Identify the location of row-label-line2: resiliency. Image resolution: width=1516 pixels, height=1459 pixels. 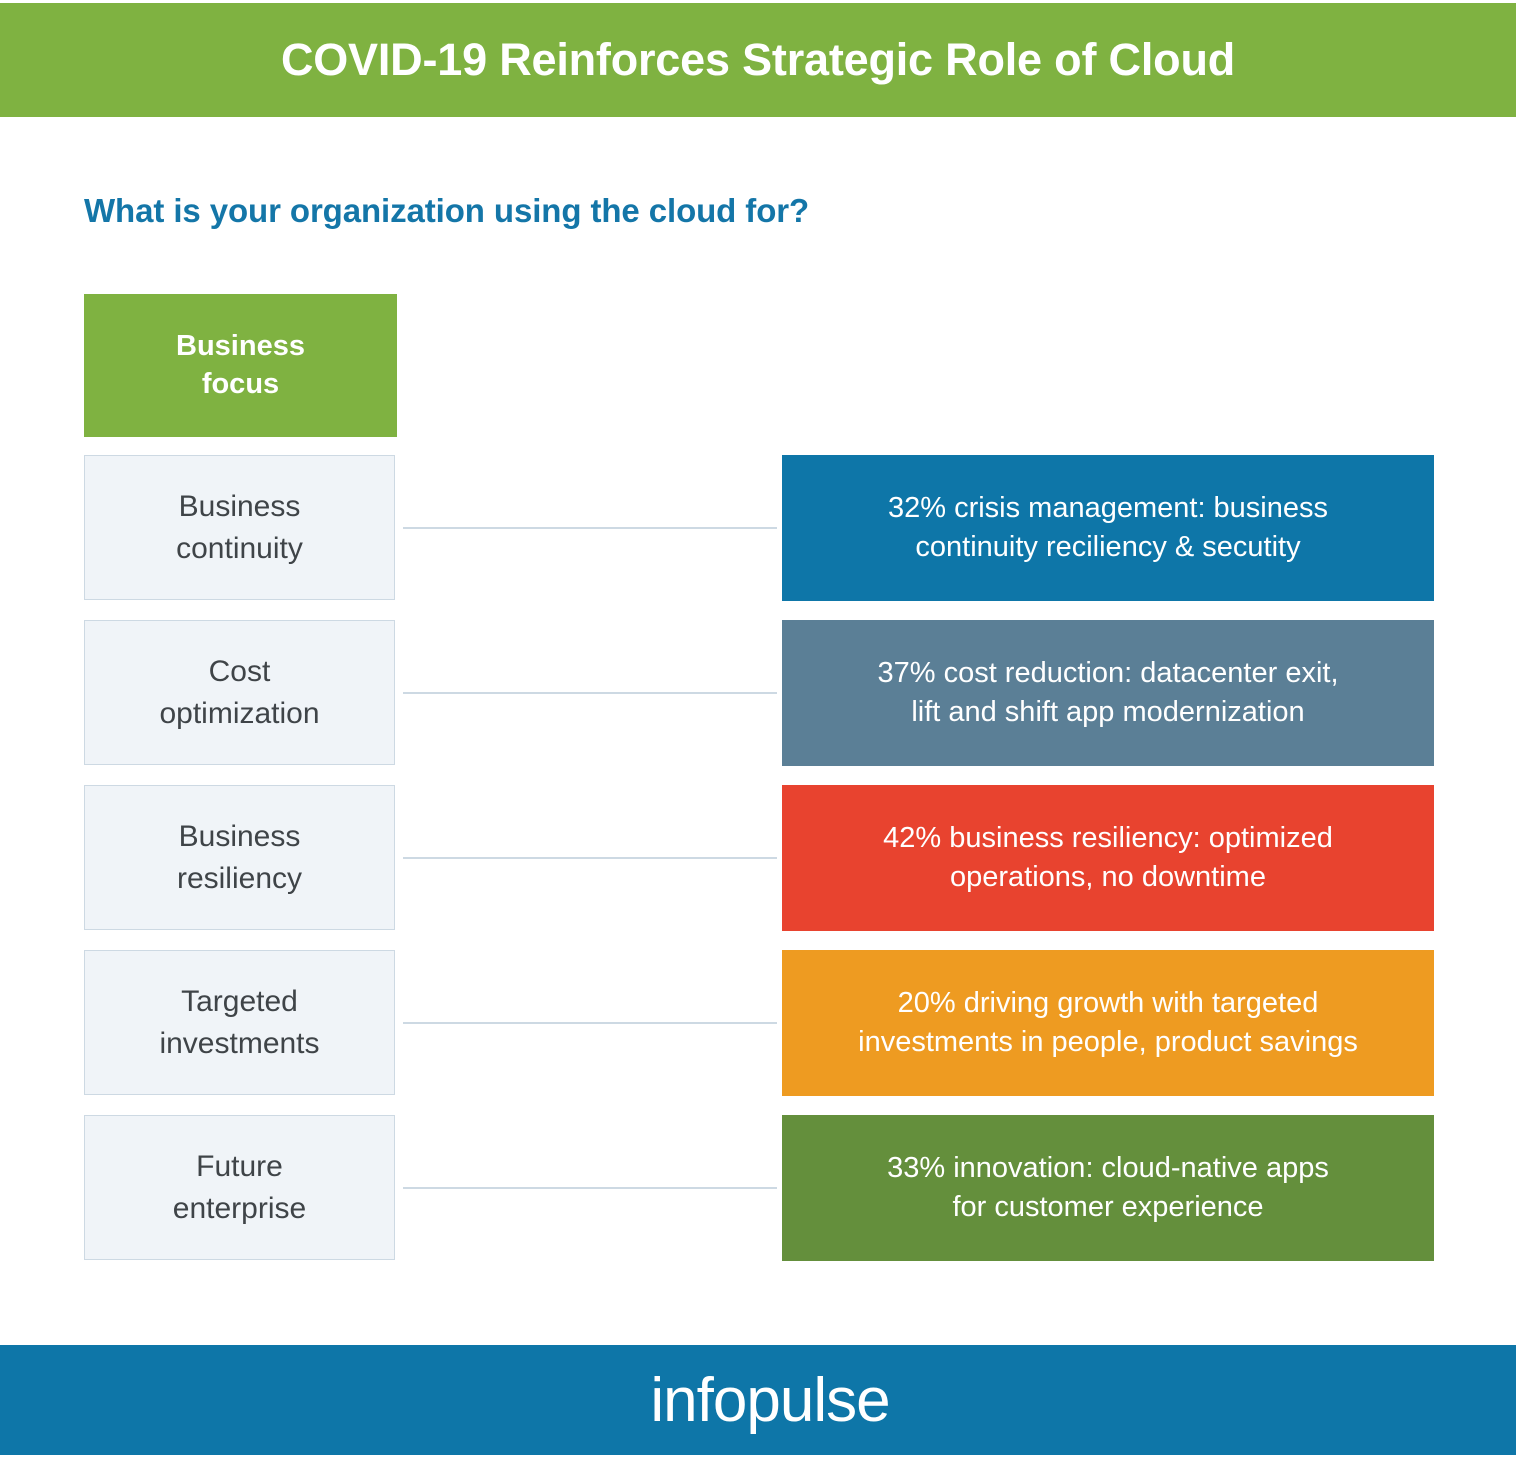
(239, 878).